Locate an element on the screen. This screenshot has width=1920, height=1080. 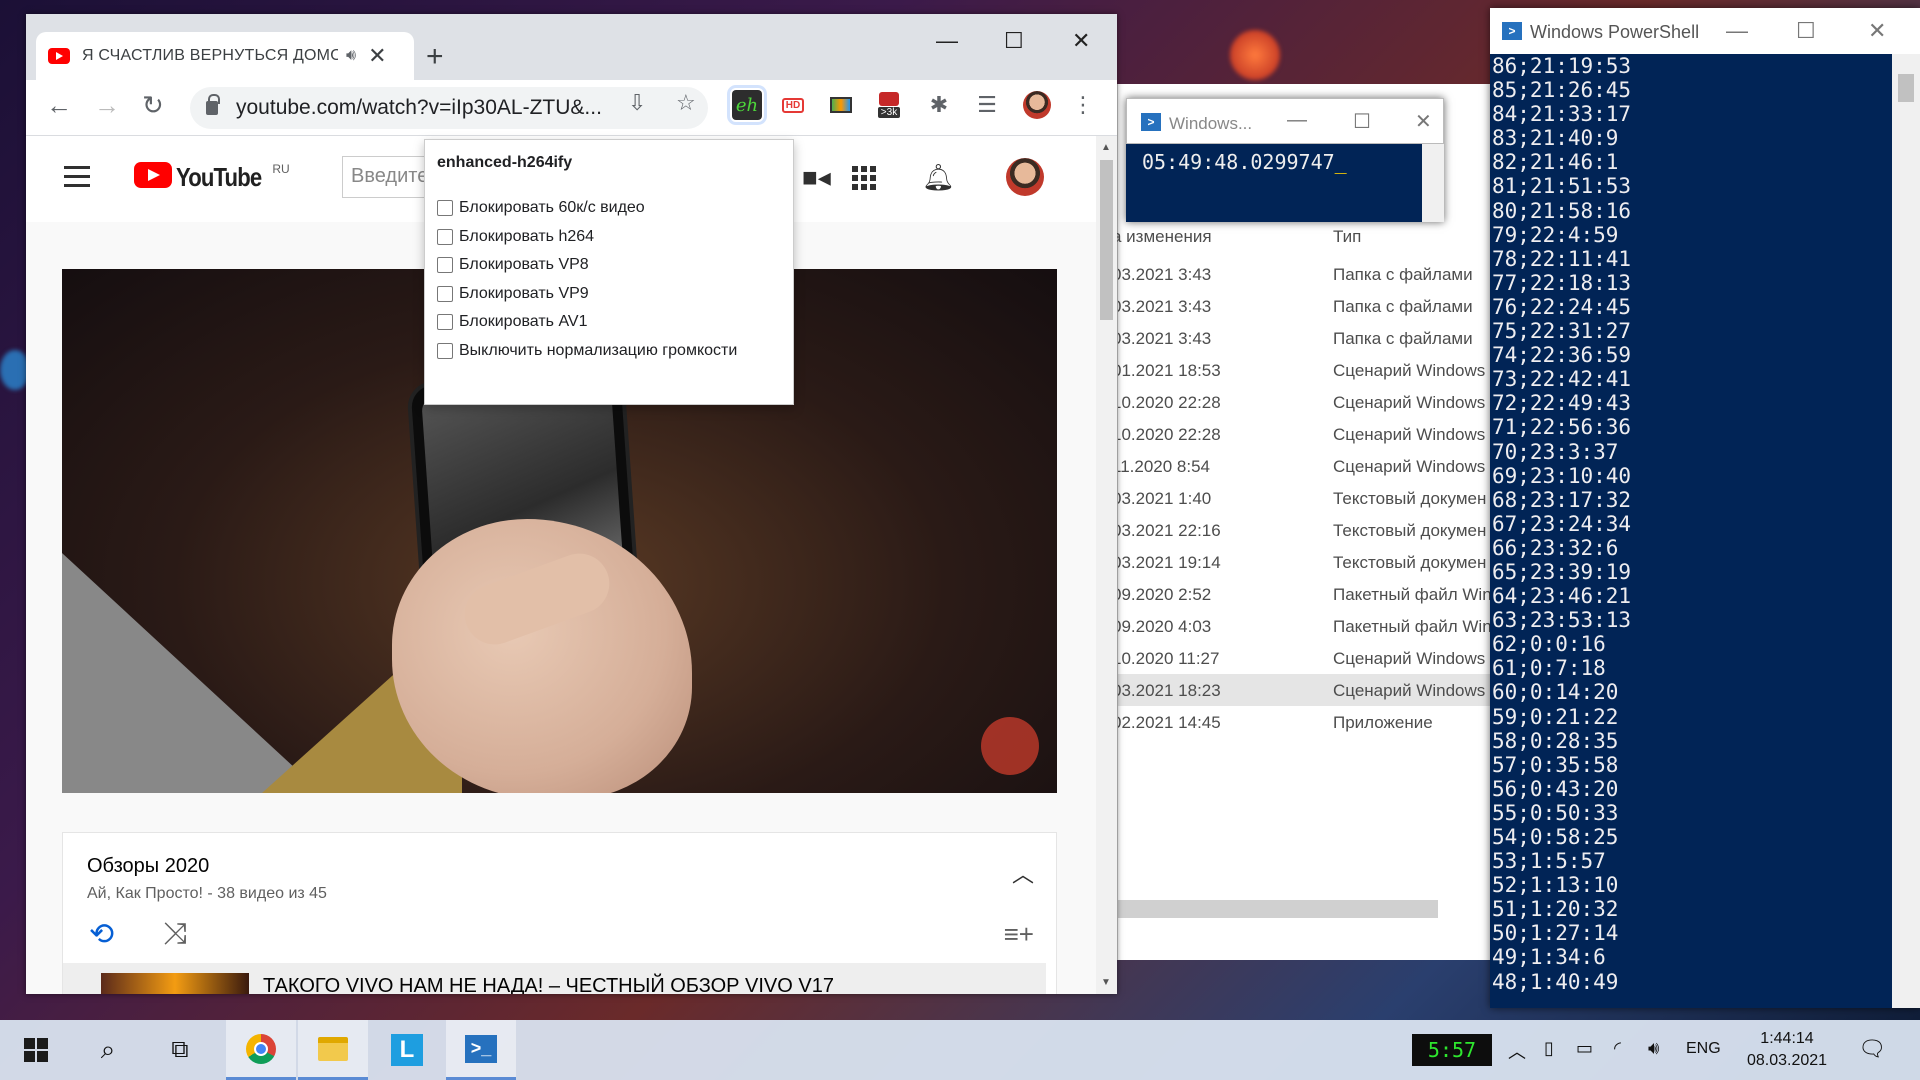
browser-menu-icon: ⋮ is located at coordinates (1083, 105).